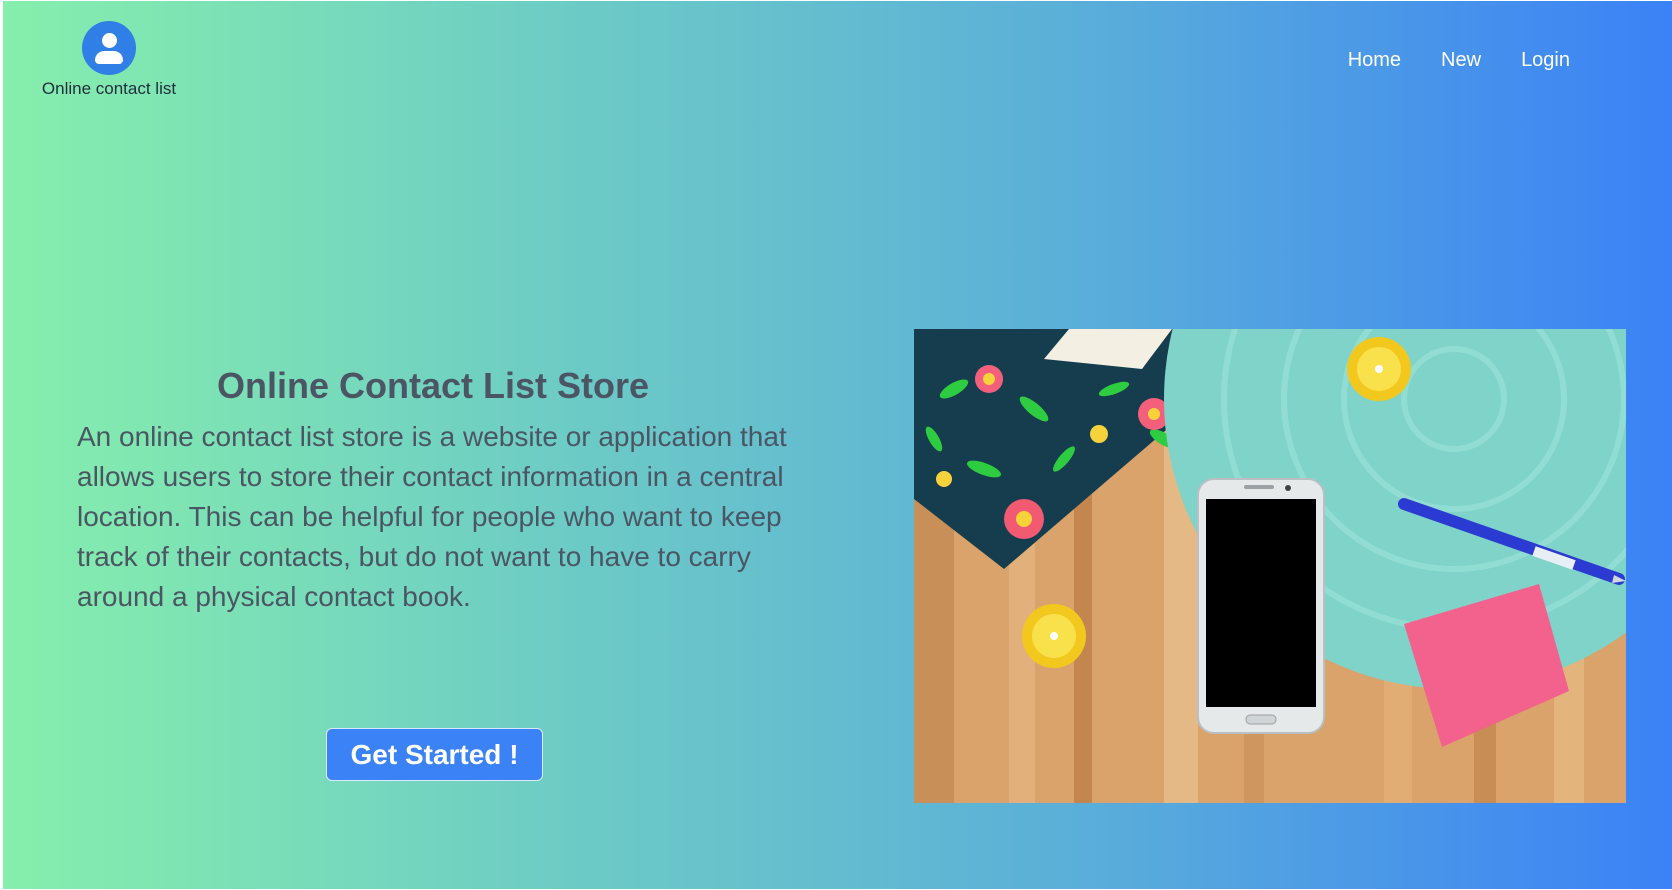 Image resolution: width=1672 pixels, height=890 pixels. I want to click on contact-person-icon, so click(109, 48).